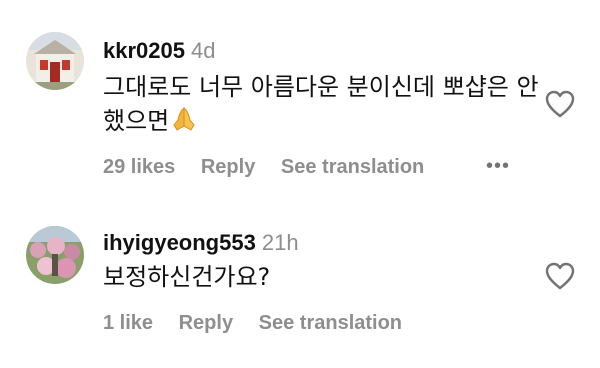 The height and width of the screenshot is (368, 600). I want to click on comment-actions: 29 likes Reply See translation, so click(273, 167).